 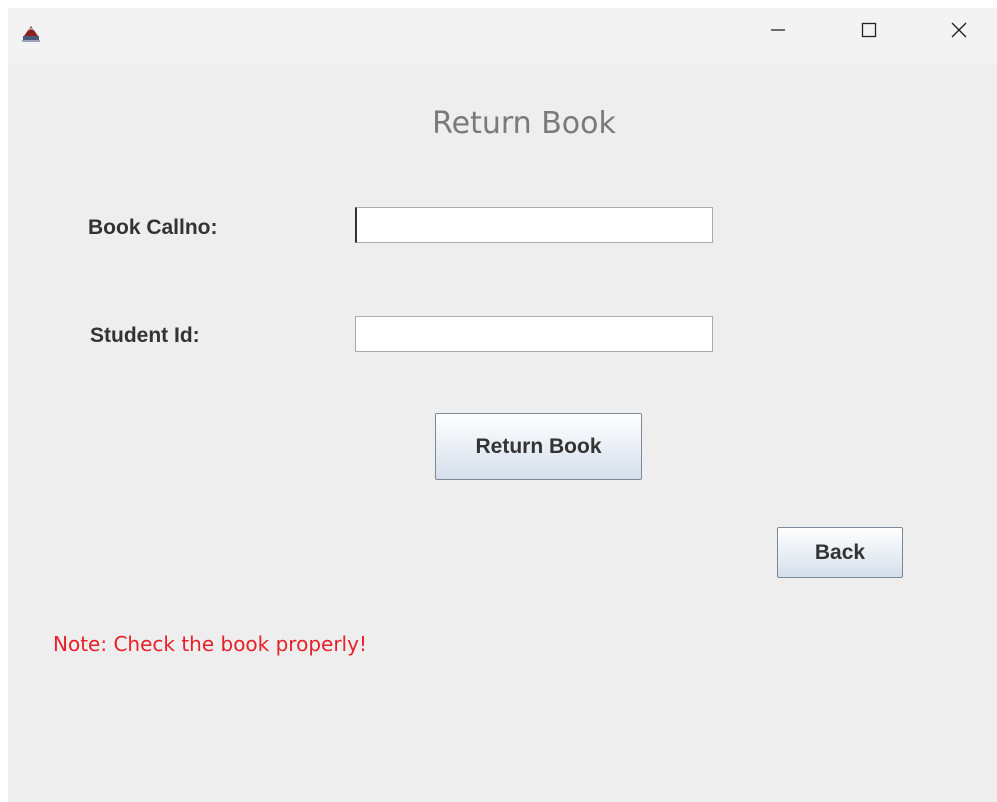 What do you see at coordinates (538, 446) in the screenshot?
I see `return-book-button: Return Book` at bounding box center [538, 446].